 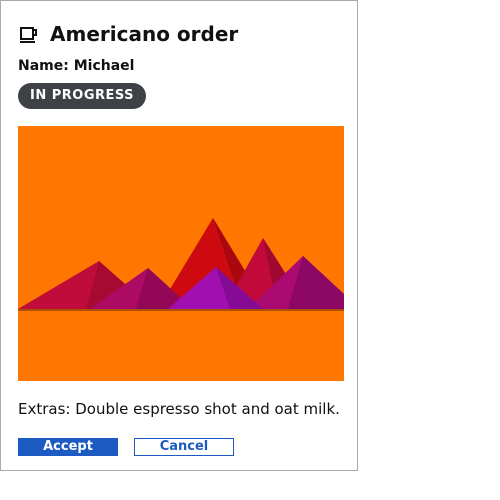 I want to click on order-title: Americano order, so click(x=144, y=34).